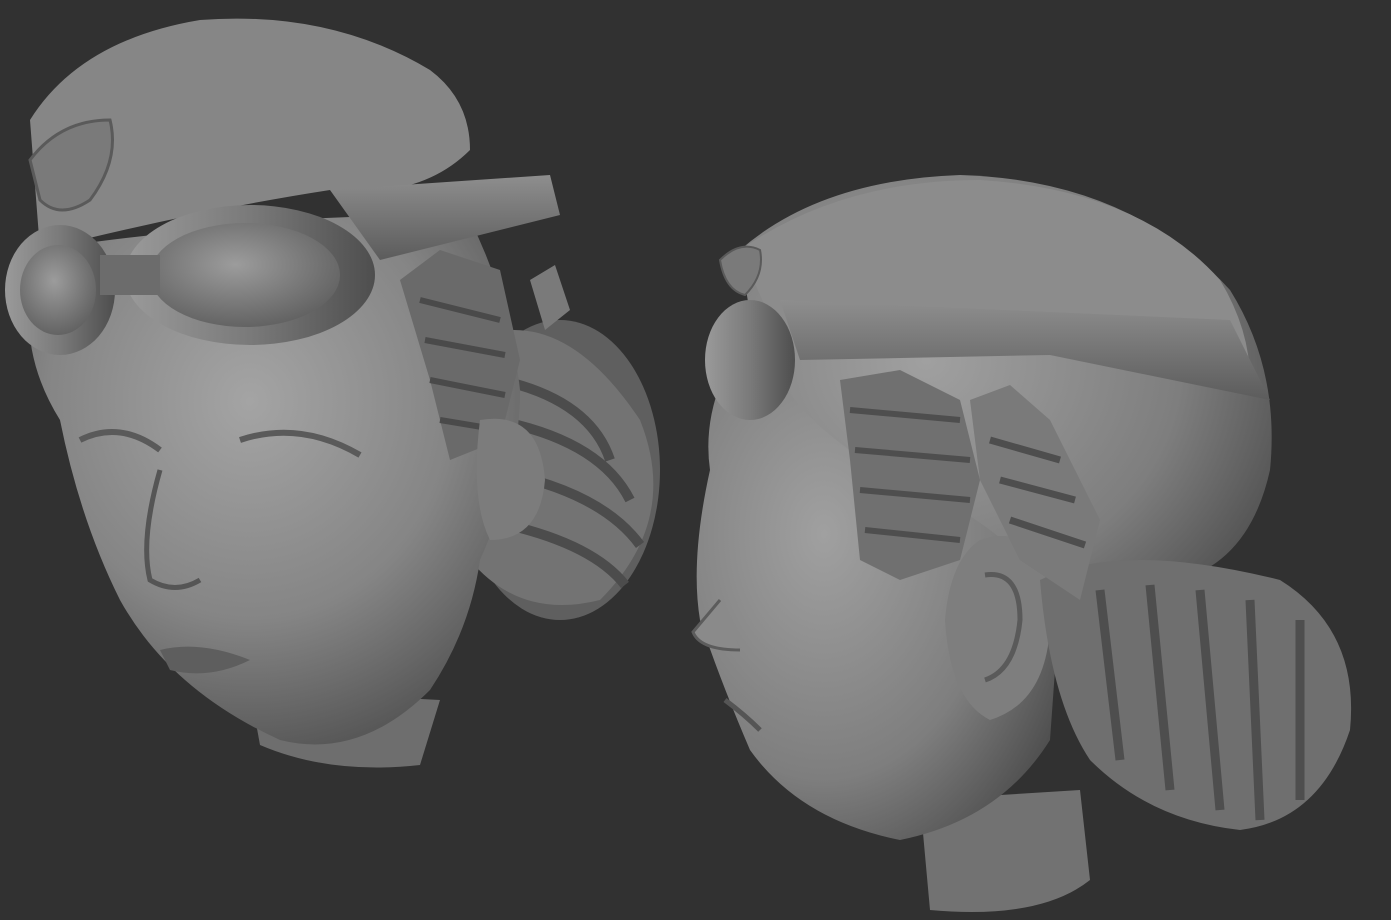 This screenshot has width=1391, height=920. What do you see at coordinates (750, 360) in the screenshot?
I see `goggle-lens` at bounding box center [750, 360].